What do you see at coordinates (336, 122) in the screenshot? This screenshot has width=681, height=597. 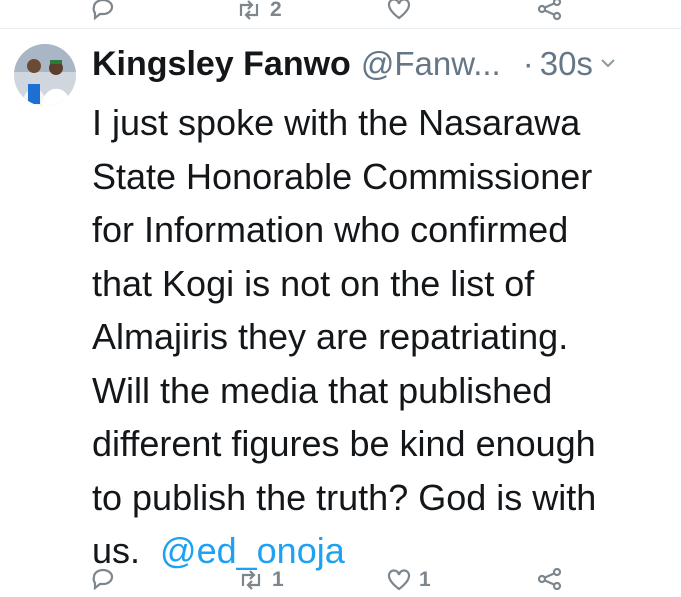 I see `tweet-line: I just spoke with the Nasarawa` at bounding box center [336, 122].